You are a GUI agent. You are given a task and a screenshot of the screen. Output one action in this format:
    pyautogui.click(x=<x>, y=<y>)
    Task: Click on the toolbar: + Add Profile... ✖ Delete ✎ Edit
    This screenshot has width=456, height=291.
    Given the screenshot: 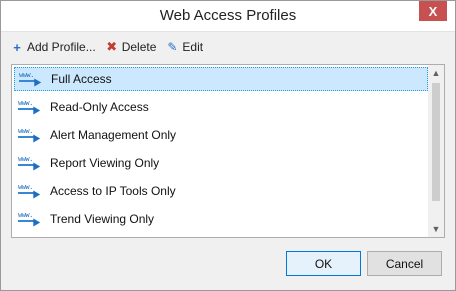 What is the action you would take?
    pyautogui.click(x=112, y=47)
    